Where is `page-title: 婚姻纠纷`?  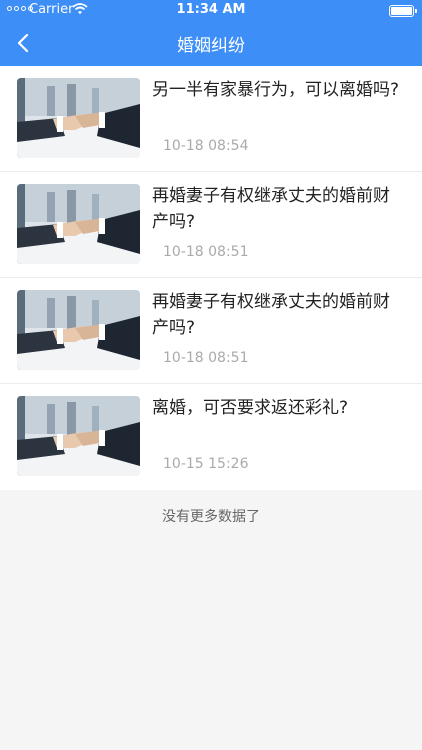 page-title: 婚姻纠纷 is located at coordinates (211, 46).